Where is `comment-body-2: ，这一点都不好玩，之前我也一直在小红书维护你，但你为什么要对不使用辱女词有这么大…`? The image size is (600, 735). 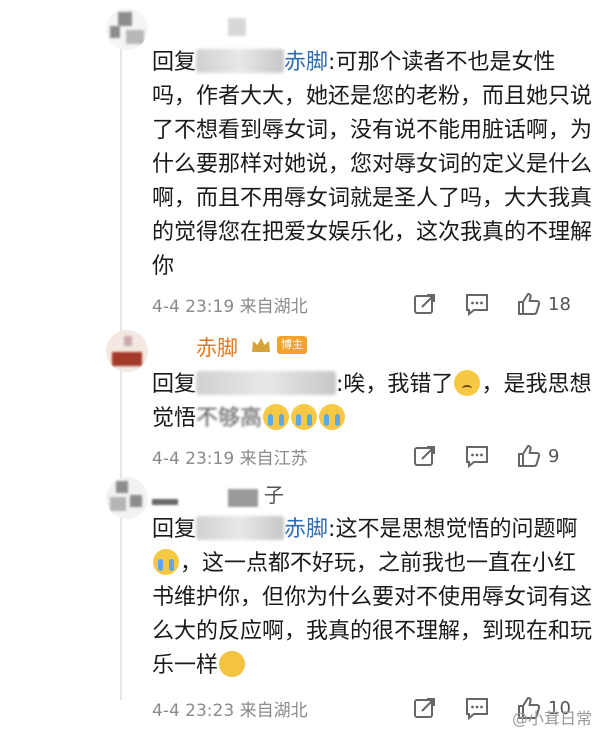
comment-body-2: ，这一点都不好玩，之前我也一直在小红书维护你，但你为什么要对不使用辱女词有这么大… is located at coordinates (372, 614).